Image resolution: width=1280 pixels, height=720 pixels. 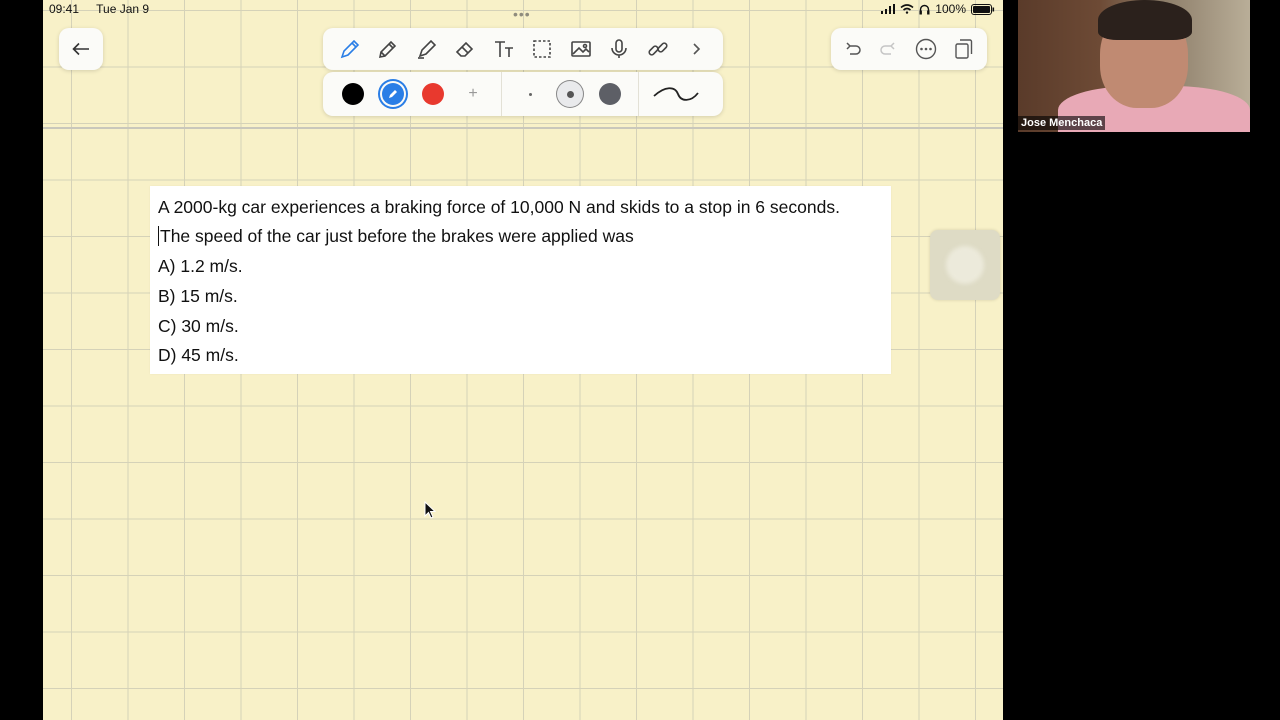 I want to click on link-icon, so click(x=658, y=49).